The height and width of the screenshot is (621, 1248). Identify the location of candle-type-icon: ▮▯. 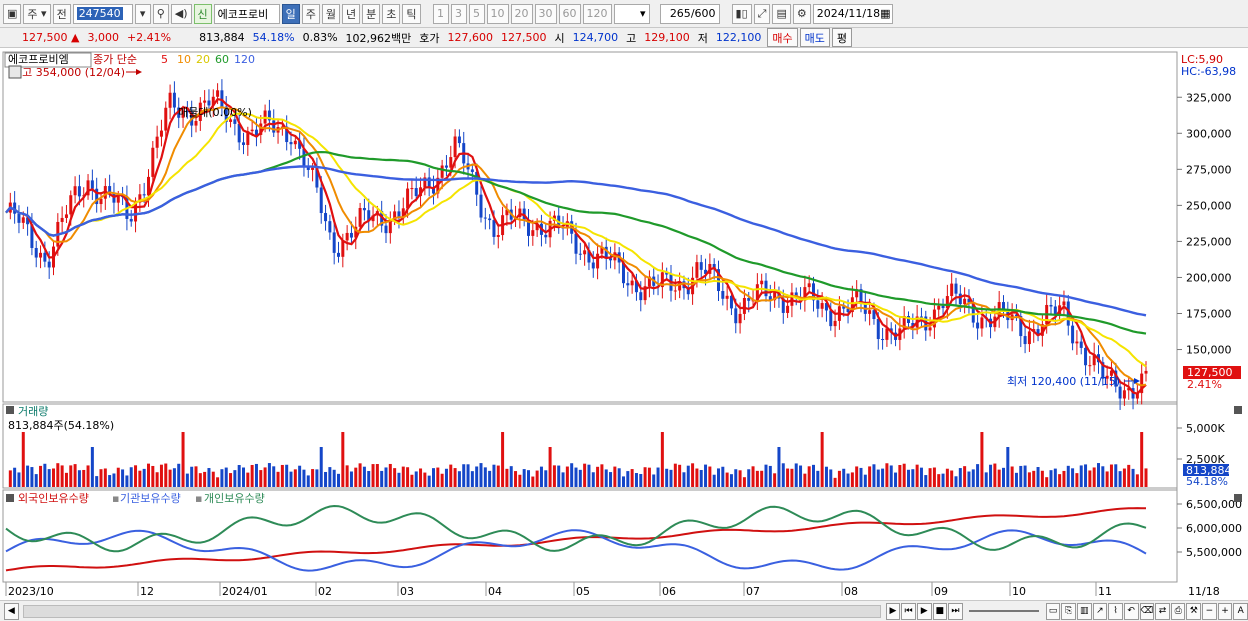
(741, 13).